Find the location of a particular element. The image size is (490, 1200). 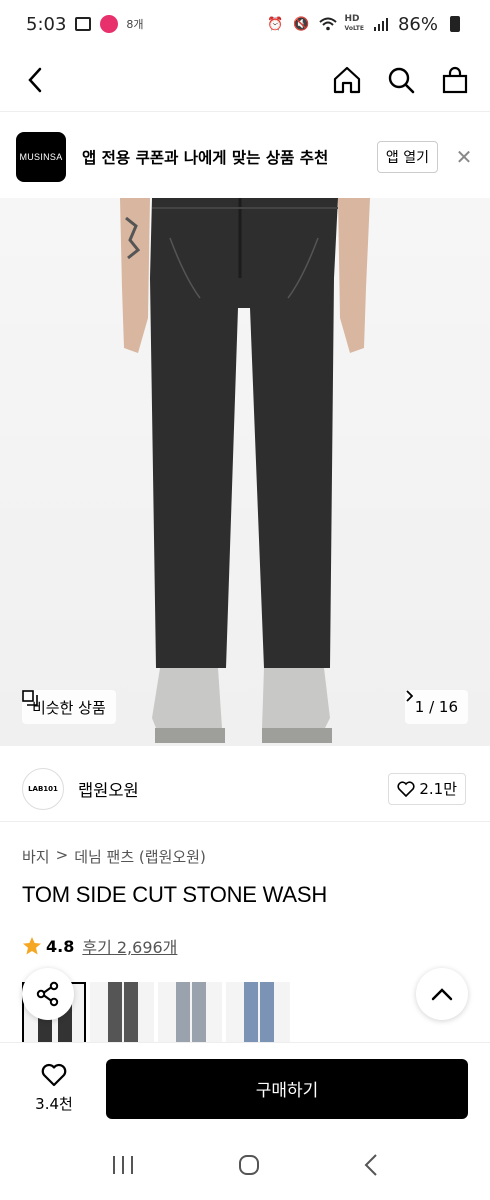

open-app-button: 앱 열기 is located at coordinates (407, 157).